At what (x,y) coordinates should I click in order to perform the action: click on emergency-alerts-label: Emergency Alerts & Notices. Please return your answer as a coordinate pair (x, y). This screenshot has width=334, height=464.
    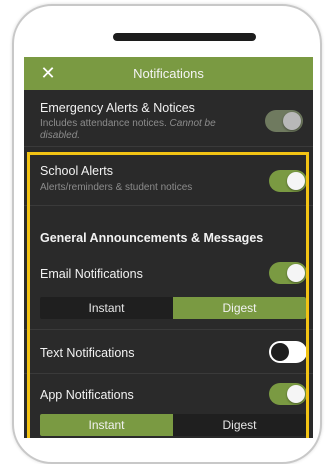
    Looking at the image, I should click on (117, 108).